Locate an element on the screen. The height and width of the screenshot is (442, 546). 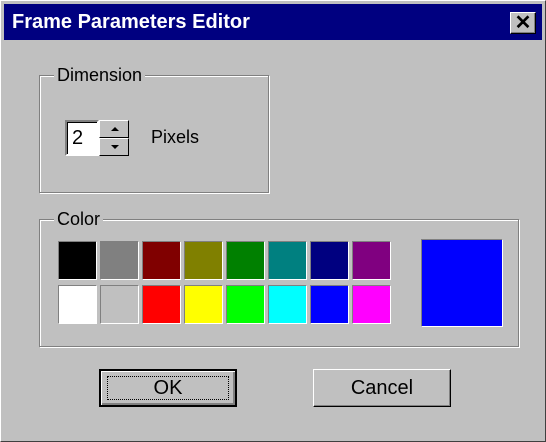
cancel-button-label: Cancel is located at coordinates (382, 388).